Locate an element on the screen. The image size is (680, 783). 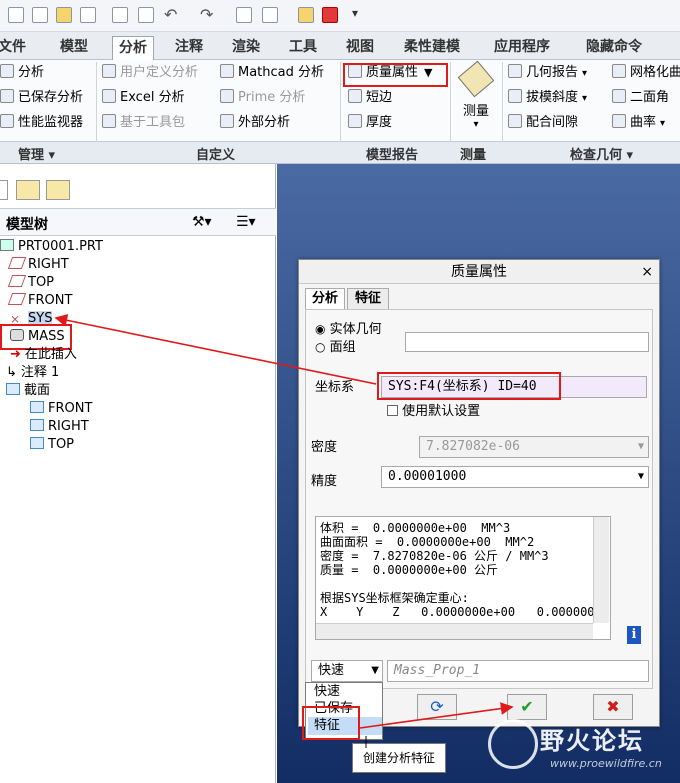
watermark-url: www.proewildfire.cn is located at coordinates (606, 763).